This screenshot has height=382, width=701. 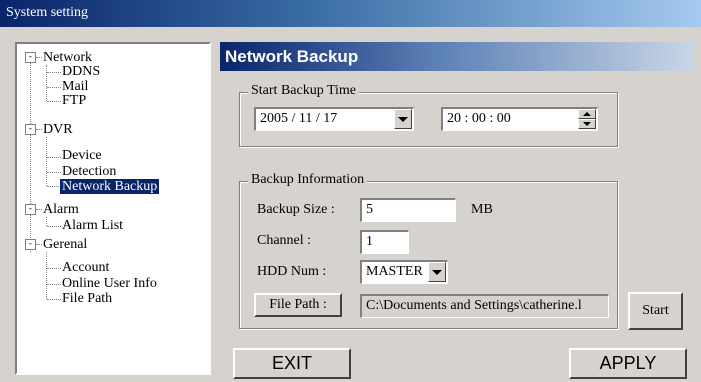 I want to click on time-spin-up-button, so click(x=587, y=114).